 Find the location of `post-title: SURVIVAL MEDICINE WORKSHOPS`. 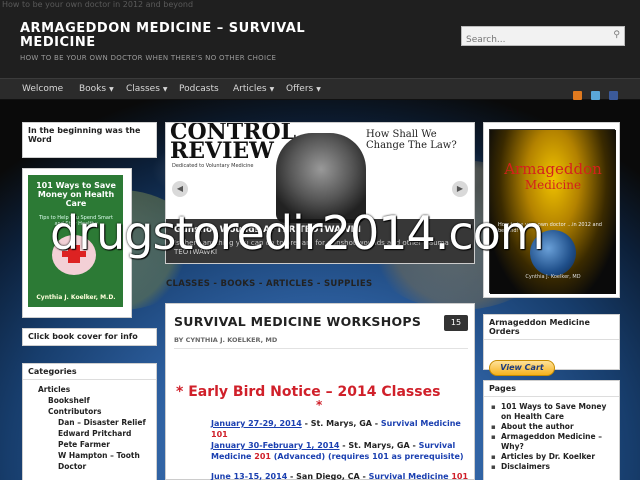

post-title: SURVIVAL MEDICINE WORKSHOPS is located at coordinates (297, 321).